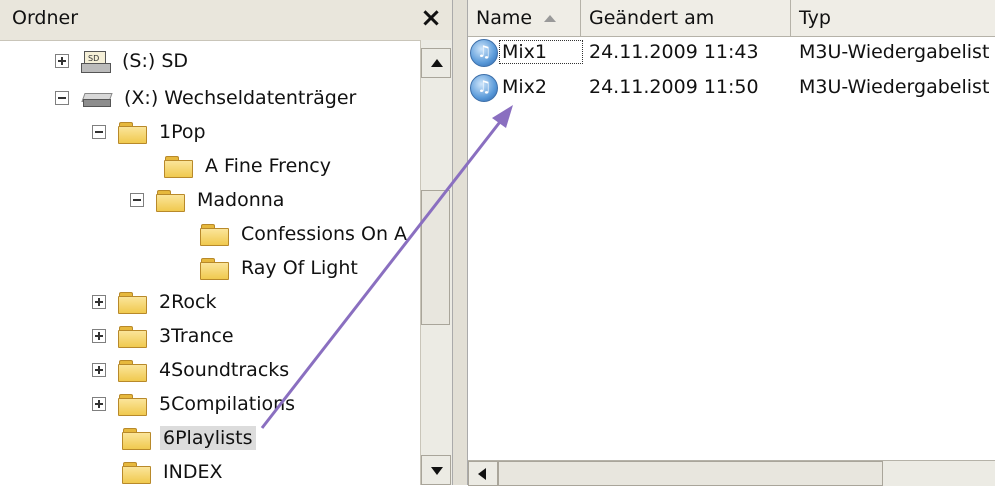 Image resolution: width=995 pixels, height=487 pixels. I want to click on tree-item-index: INDEX, so click(173, 472).